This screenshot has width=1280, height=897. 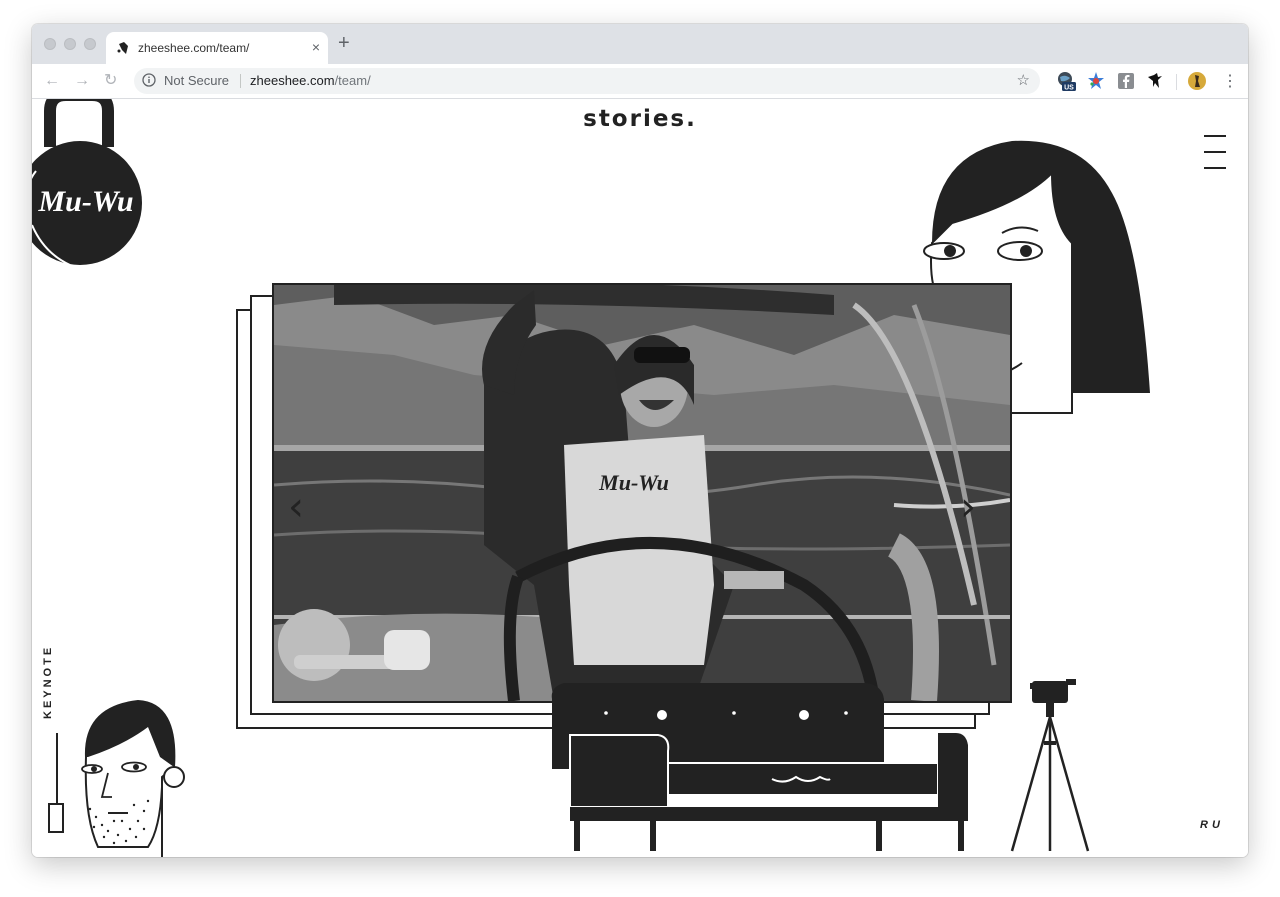 I want to click on chevron-right-icon: ›, so click(x=968, y=507).